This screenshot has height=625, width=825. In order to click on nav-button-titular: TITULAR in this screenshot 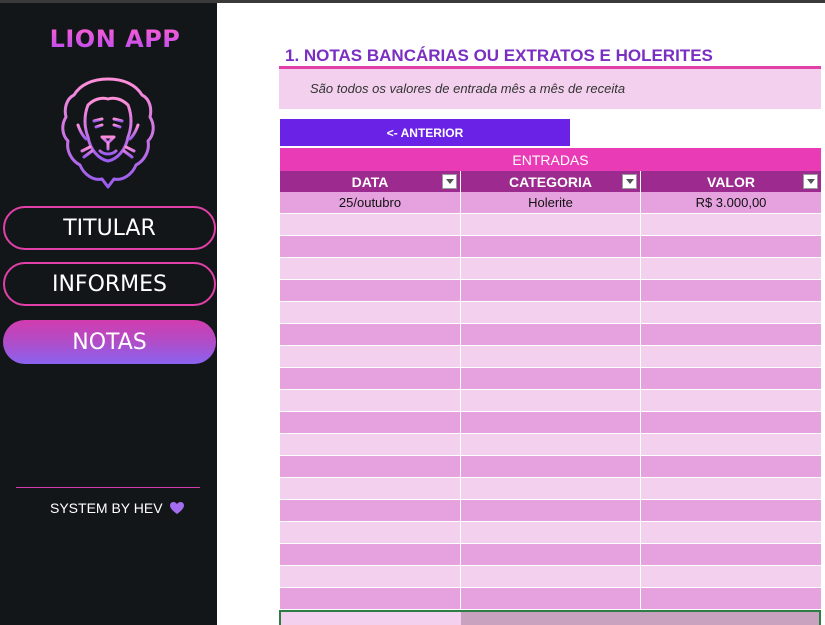, I will do `click(109, 228)`.